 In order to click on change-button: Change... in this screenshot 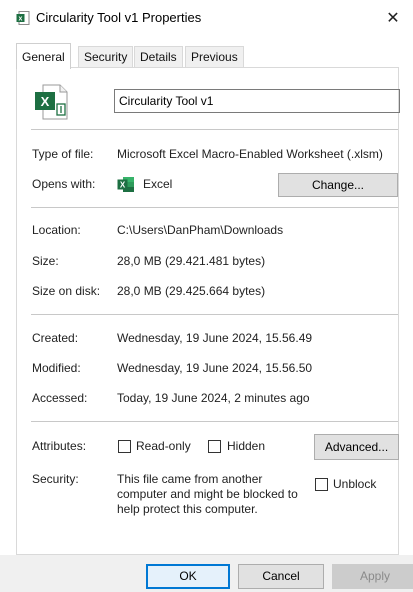, I will do `click(338, 185)`.